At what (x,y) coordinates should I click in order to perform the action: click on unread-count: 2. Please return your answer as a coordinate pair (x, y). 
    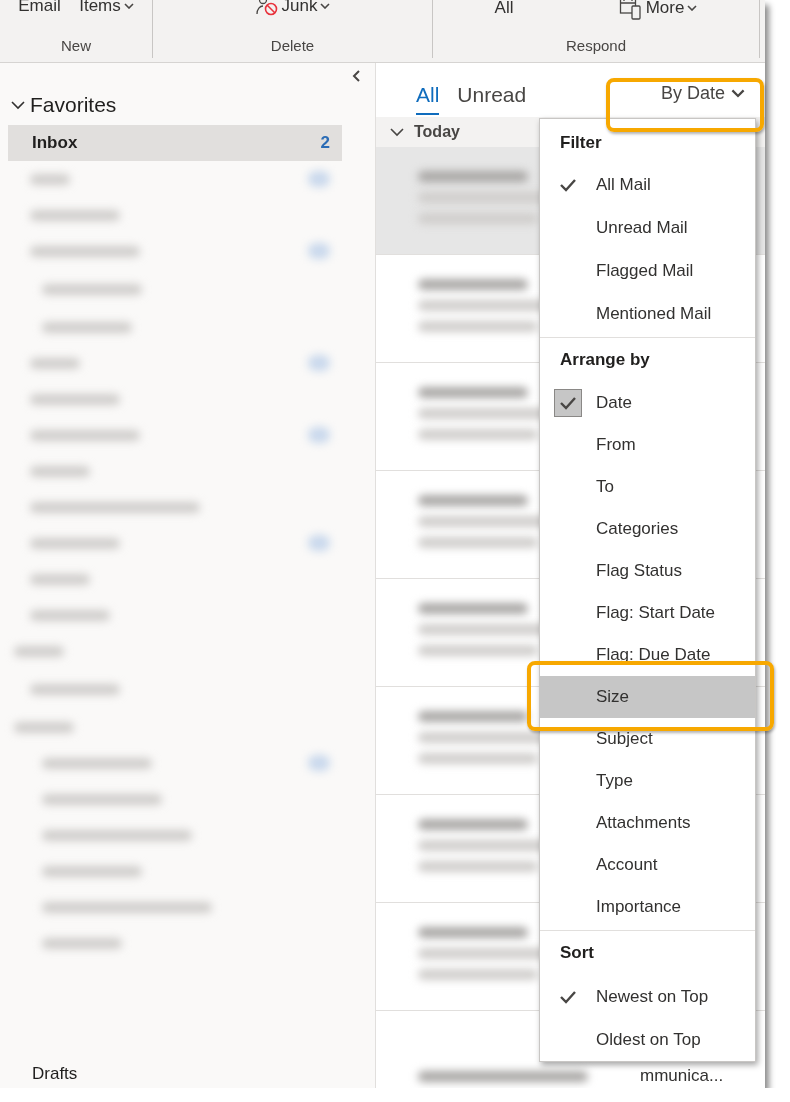
    Looking at the image, I should click on (325, 143).